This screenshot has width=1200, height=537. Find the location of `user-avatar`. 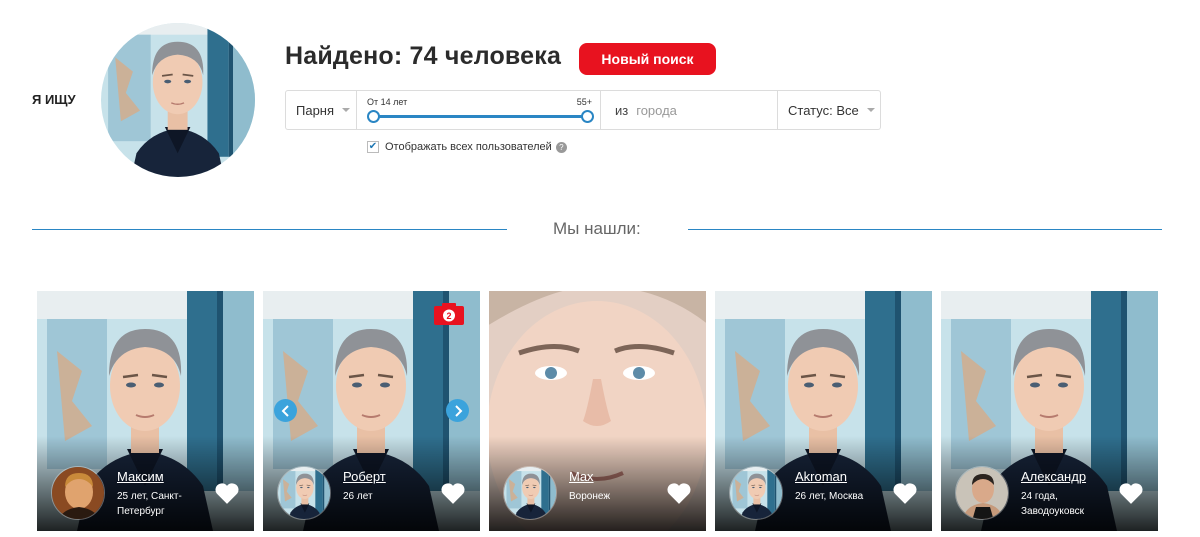

user-avatar is located at coordinates (178, 100).